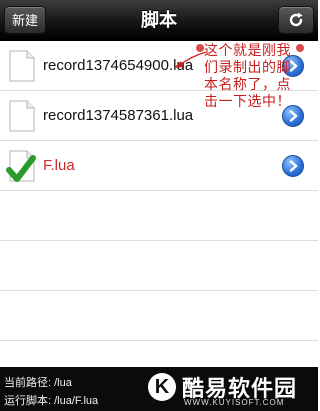 The width and height of the screenshot is (320, 411). I want to click on file-name: record1374587361.lua, so click(118, 115).